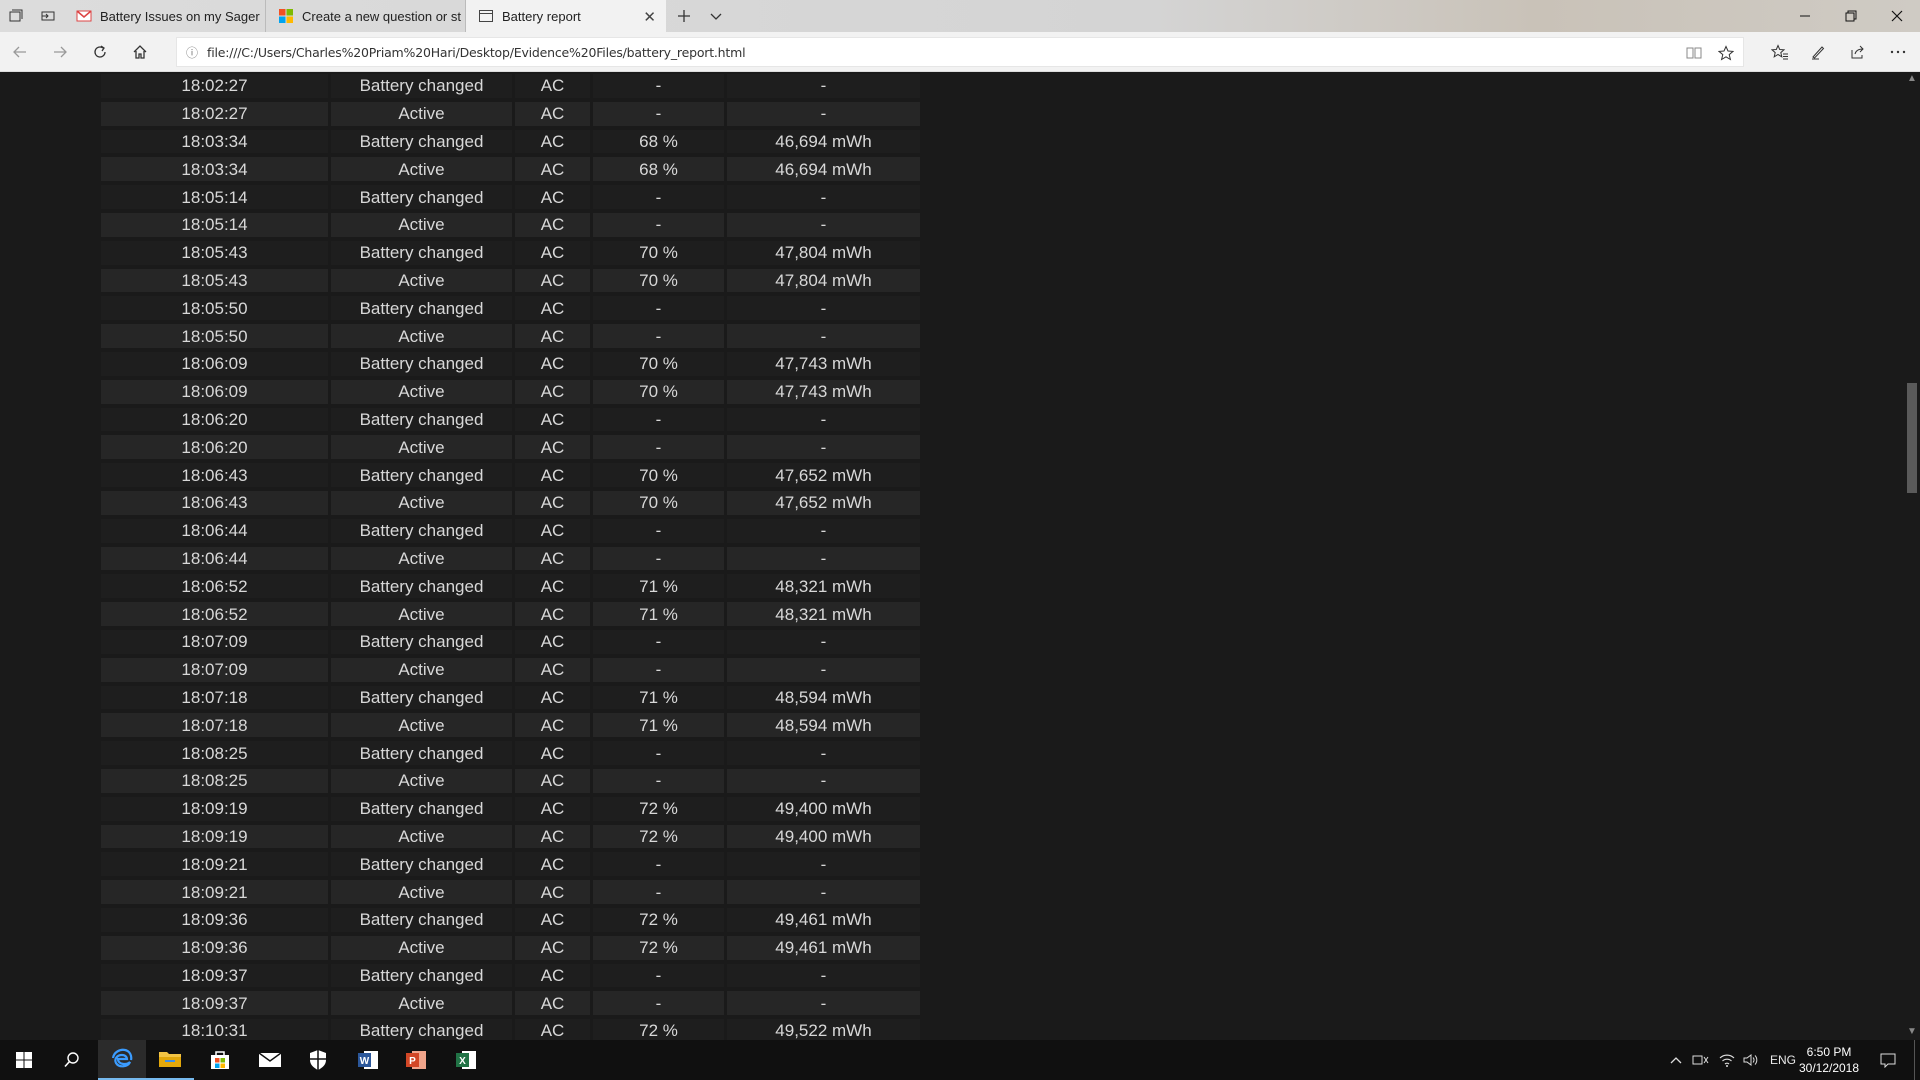 This screenshot has height=1080, width=1920. What do you see at coordinates (510, 530) in the screenshot?
I see `table-row: 18:06:44 Battery changed AC - -` at bounding box center [510, 530].